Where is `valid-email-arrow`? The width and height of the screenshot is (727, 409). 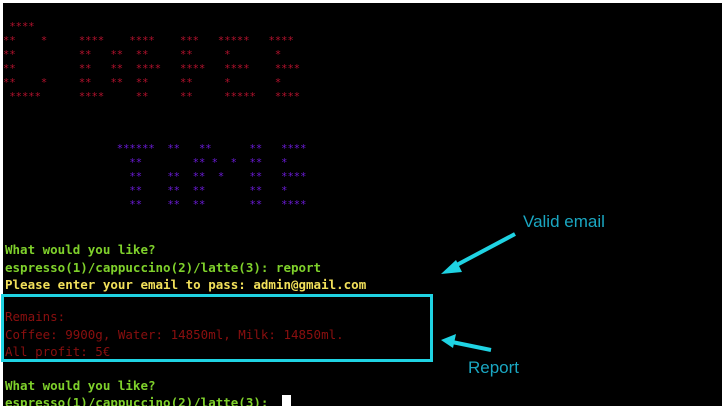 valid-email-arrow is located at coordinates (478, 253).